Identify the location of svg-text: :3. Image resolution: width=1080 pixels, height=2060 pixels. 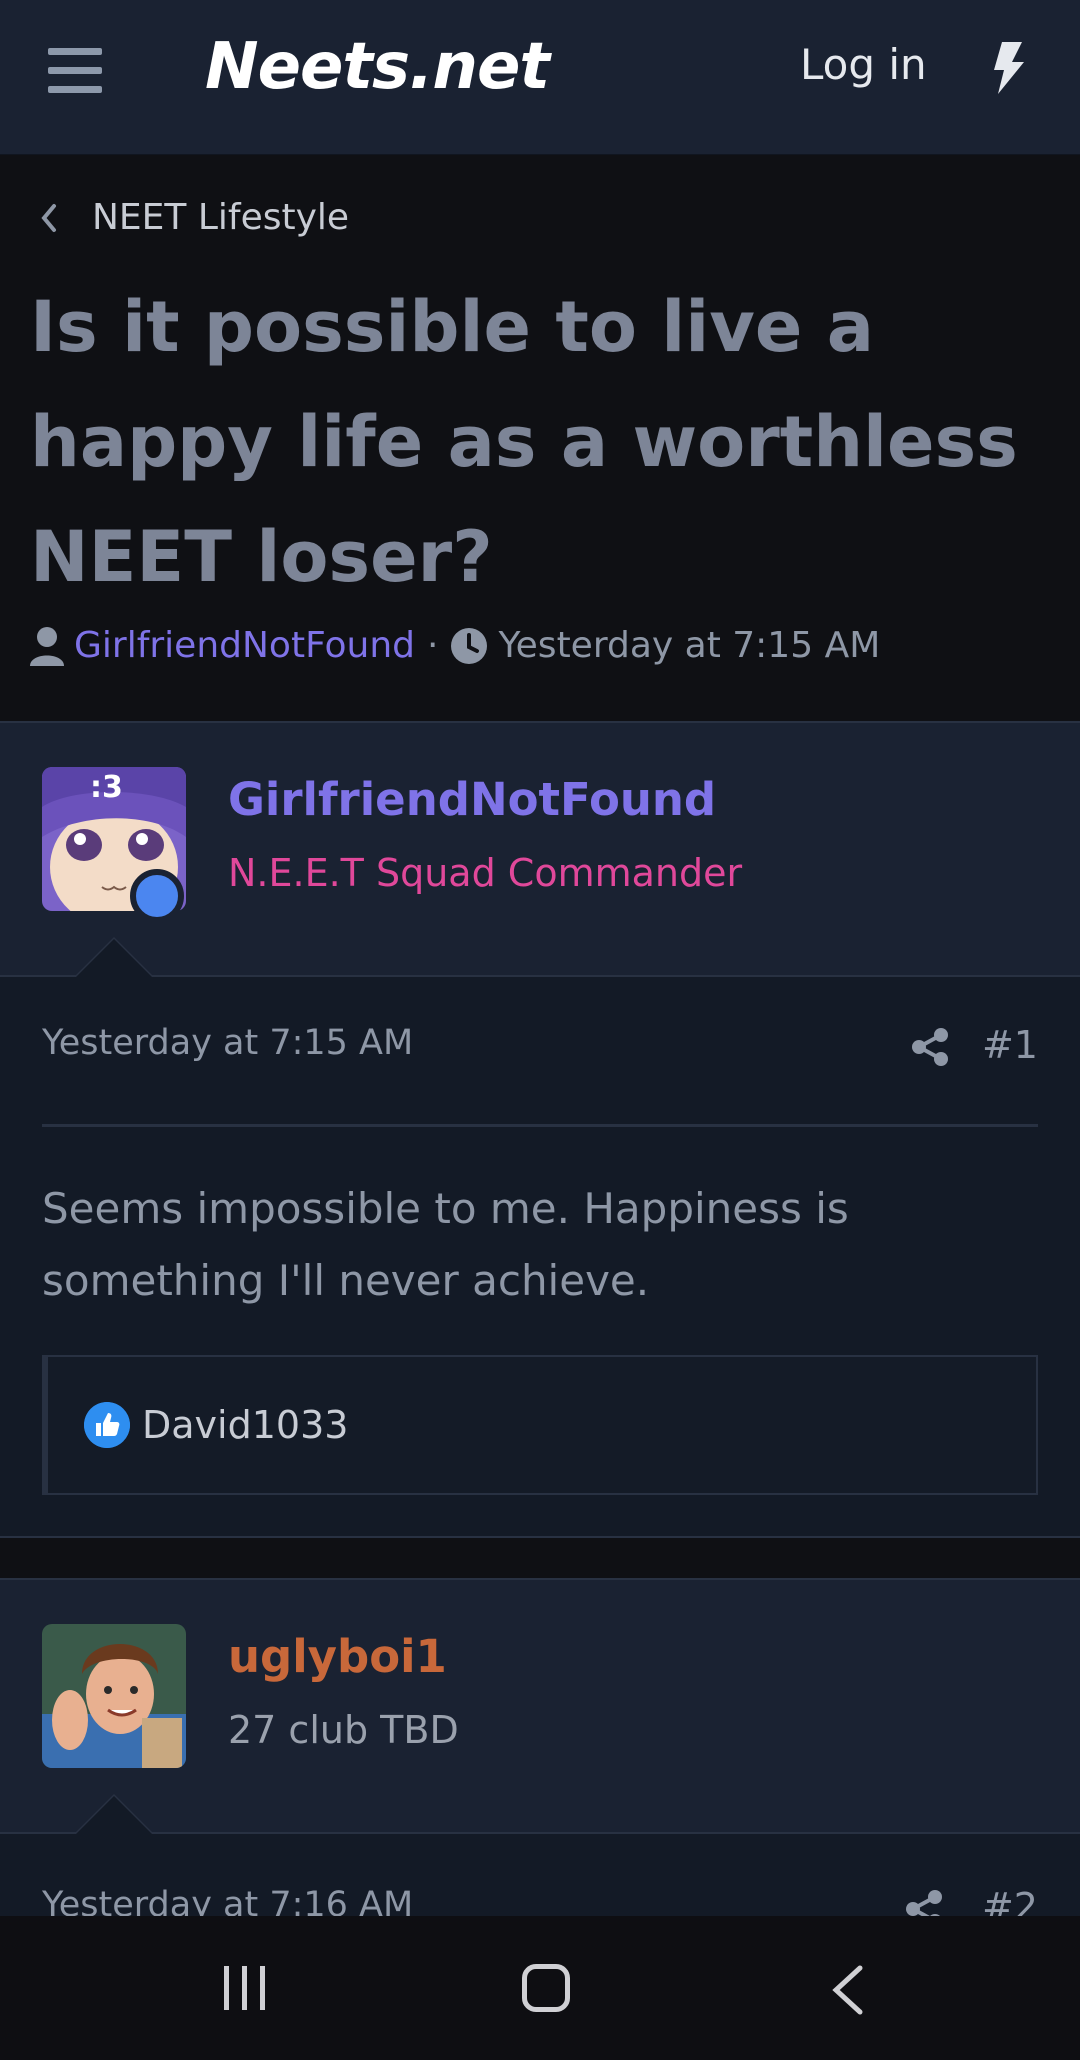
(106, 787).